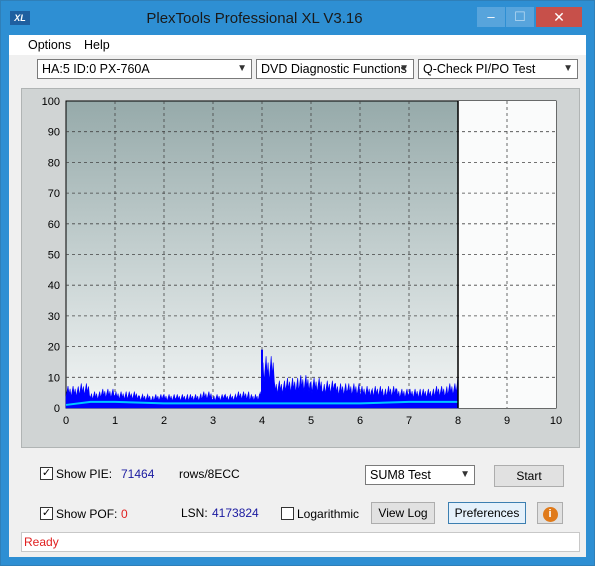 The height and width of the screenshot is (566, 595). What do you see at coordinates (213, 421) in the screenshot?
I see `x-tick-label: 3` at bounding box center [213, 421].